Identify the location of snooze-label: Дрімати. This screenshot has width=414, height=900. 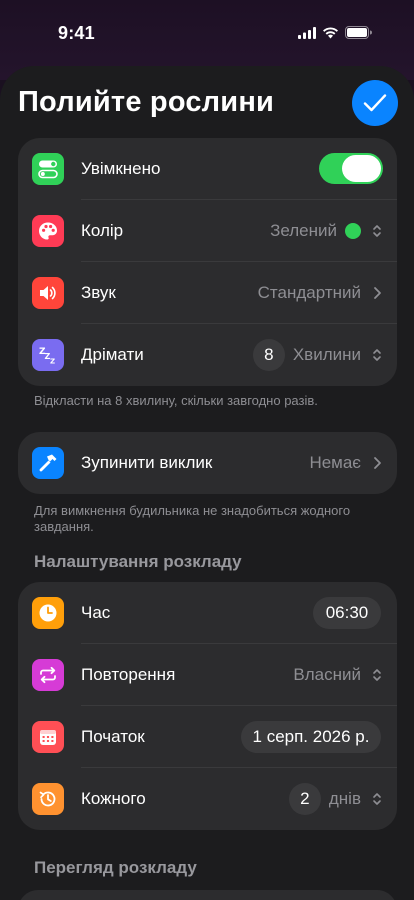
(112, 354).